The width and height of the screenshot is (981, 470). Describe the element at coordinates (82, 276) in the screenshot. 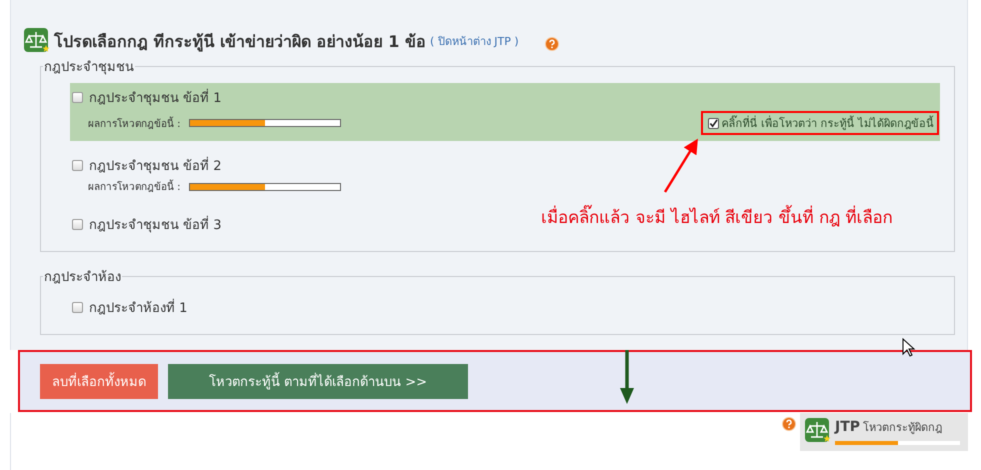

I see `group-legend: กฎประจำห้อง` at that location.